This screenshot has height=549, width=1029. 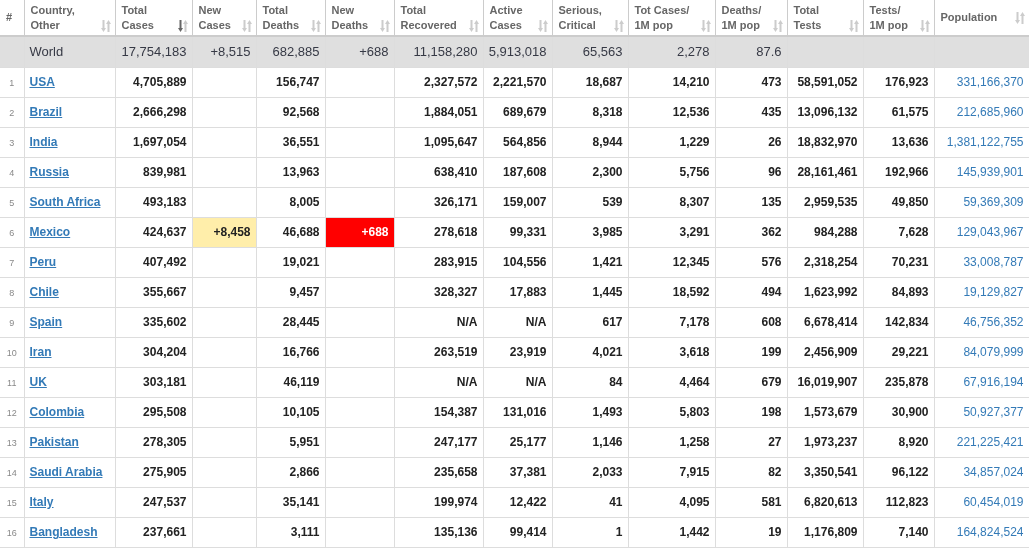 What do you see at coordinates (751, 51) in the screenshot?
I see `table-cell: 87.6` at bounding box center [751, 51].